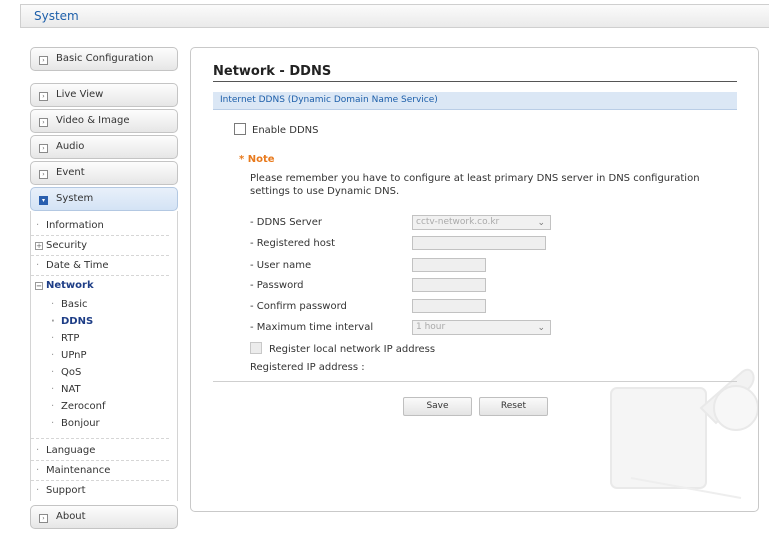  I want to click on sidebar-basic-configuration-button: › Basic Configuration, so click(104, 59).